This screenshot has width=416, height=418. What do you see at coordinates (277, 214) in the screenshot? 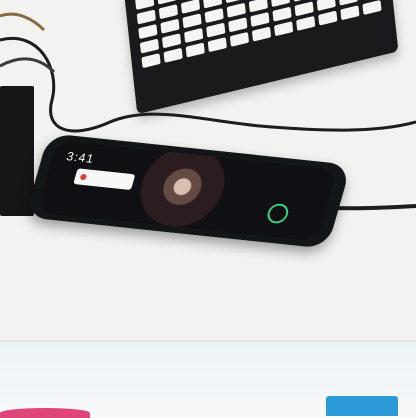
I see `unlock-ring-icon` at bounding box center [277, 214].